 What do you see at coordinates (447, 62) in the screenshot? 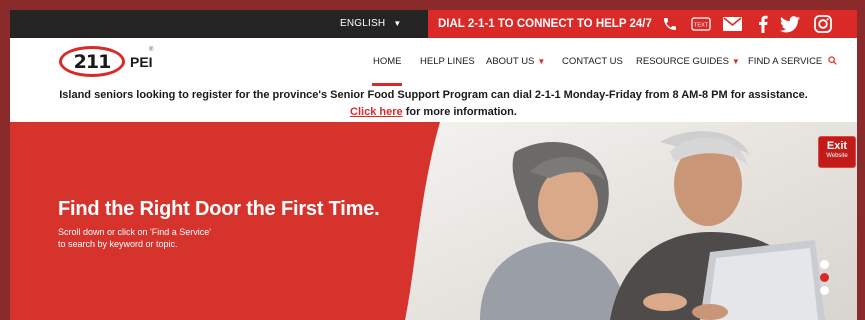
I see `nav-help-lines: HELP LINES` at bounding box center [447, 62].